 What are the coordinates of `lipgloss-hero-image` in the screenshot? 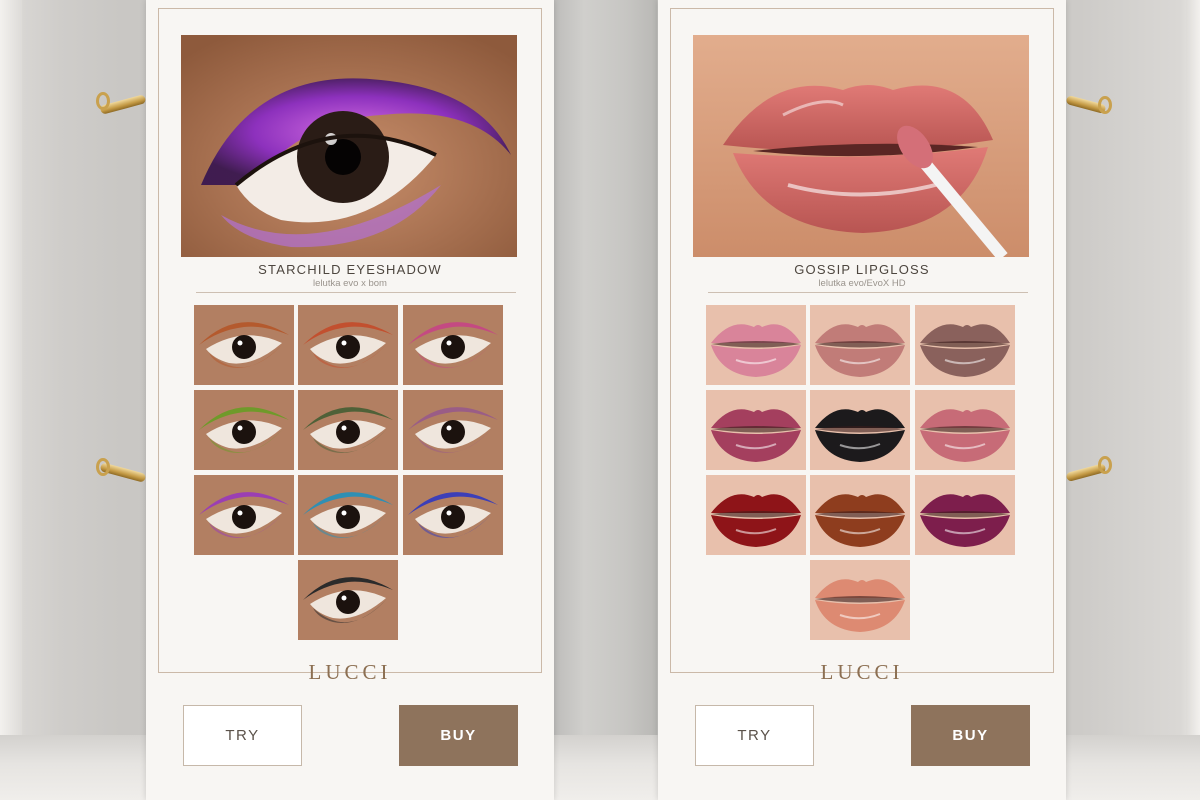 It's located at (861, 146).